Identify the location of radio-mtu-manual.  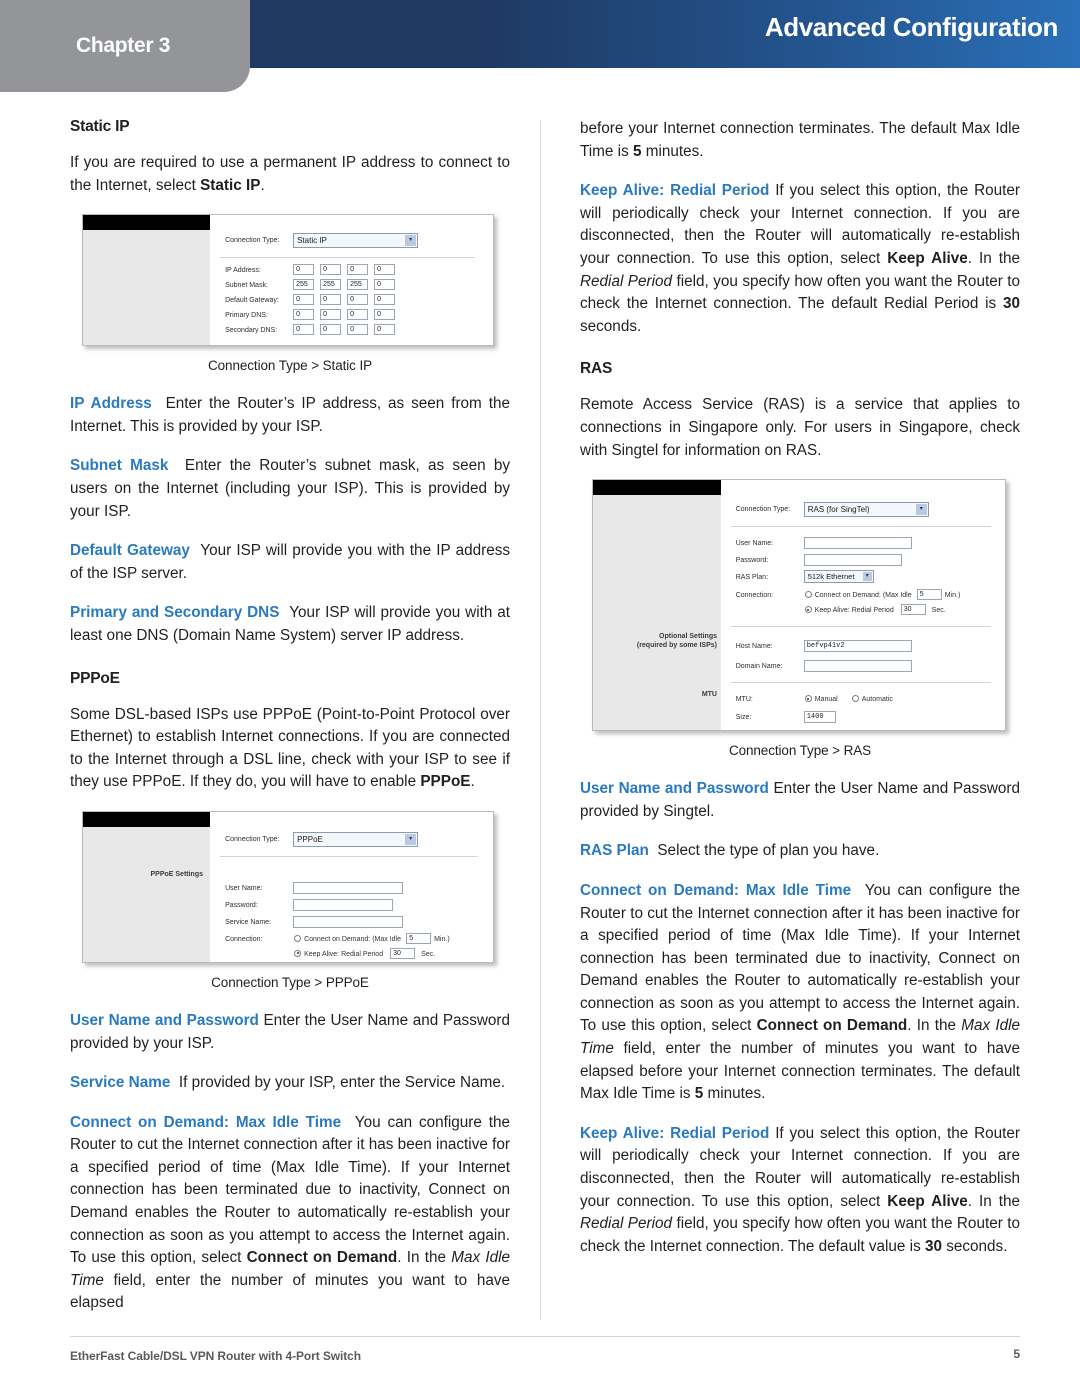
(808, 699).